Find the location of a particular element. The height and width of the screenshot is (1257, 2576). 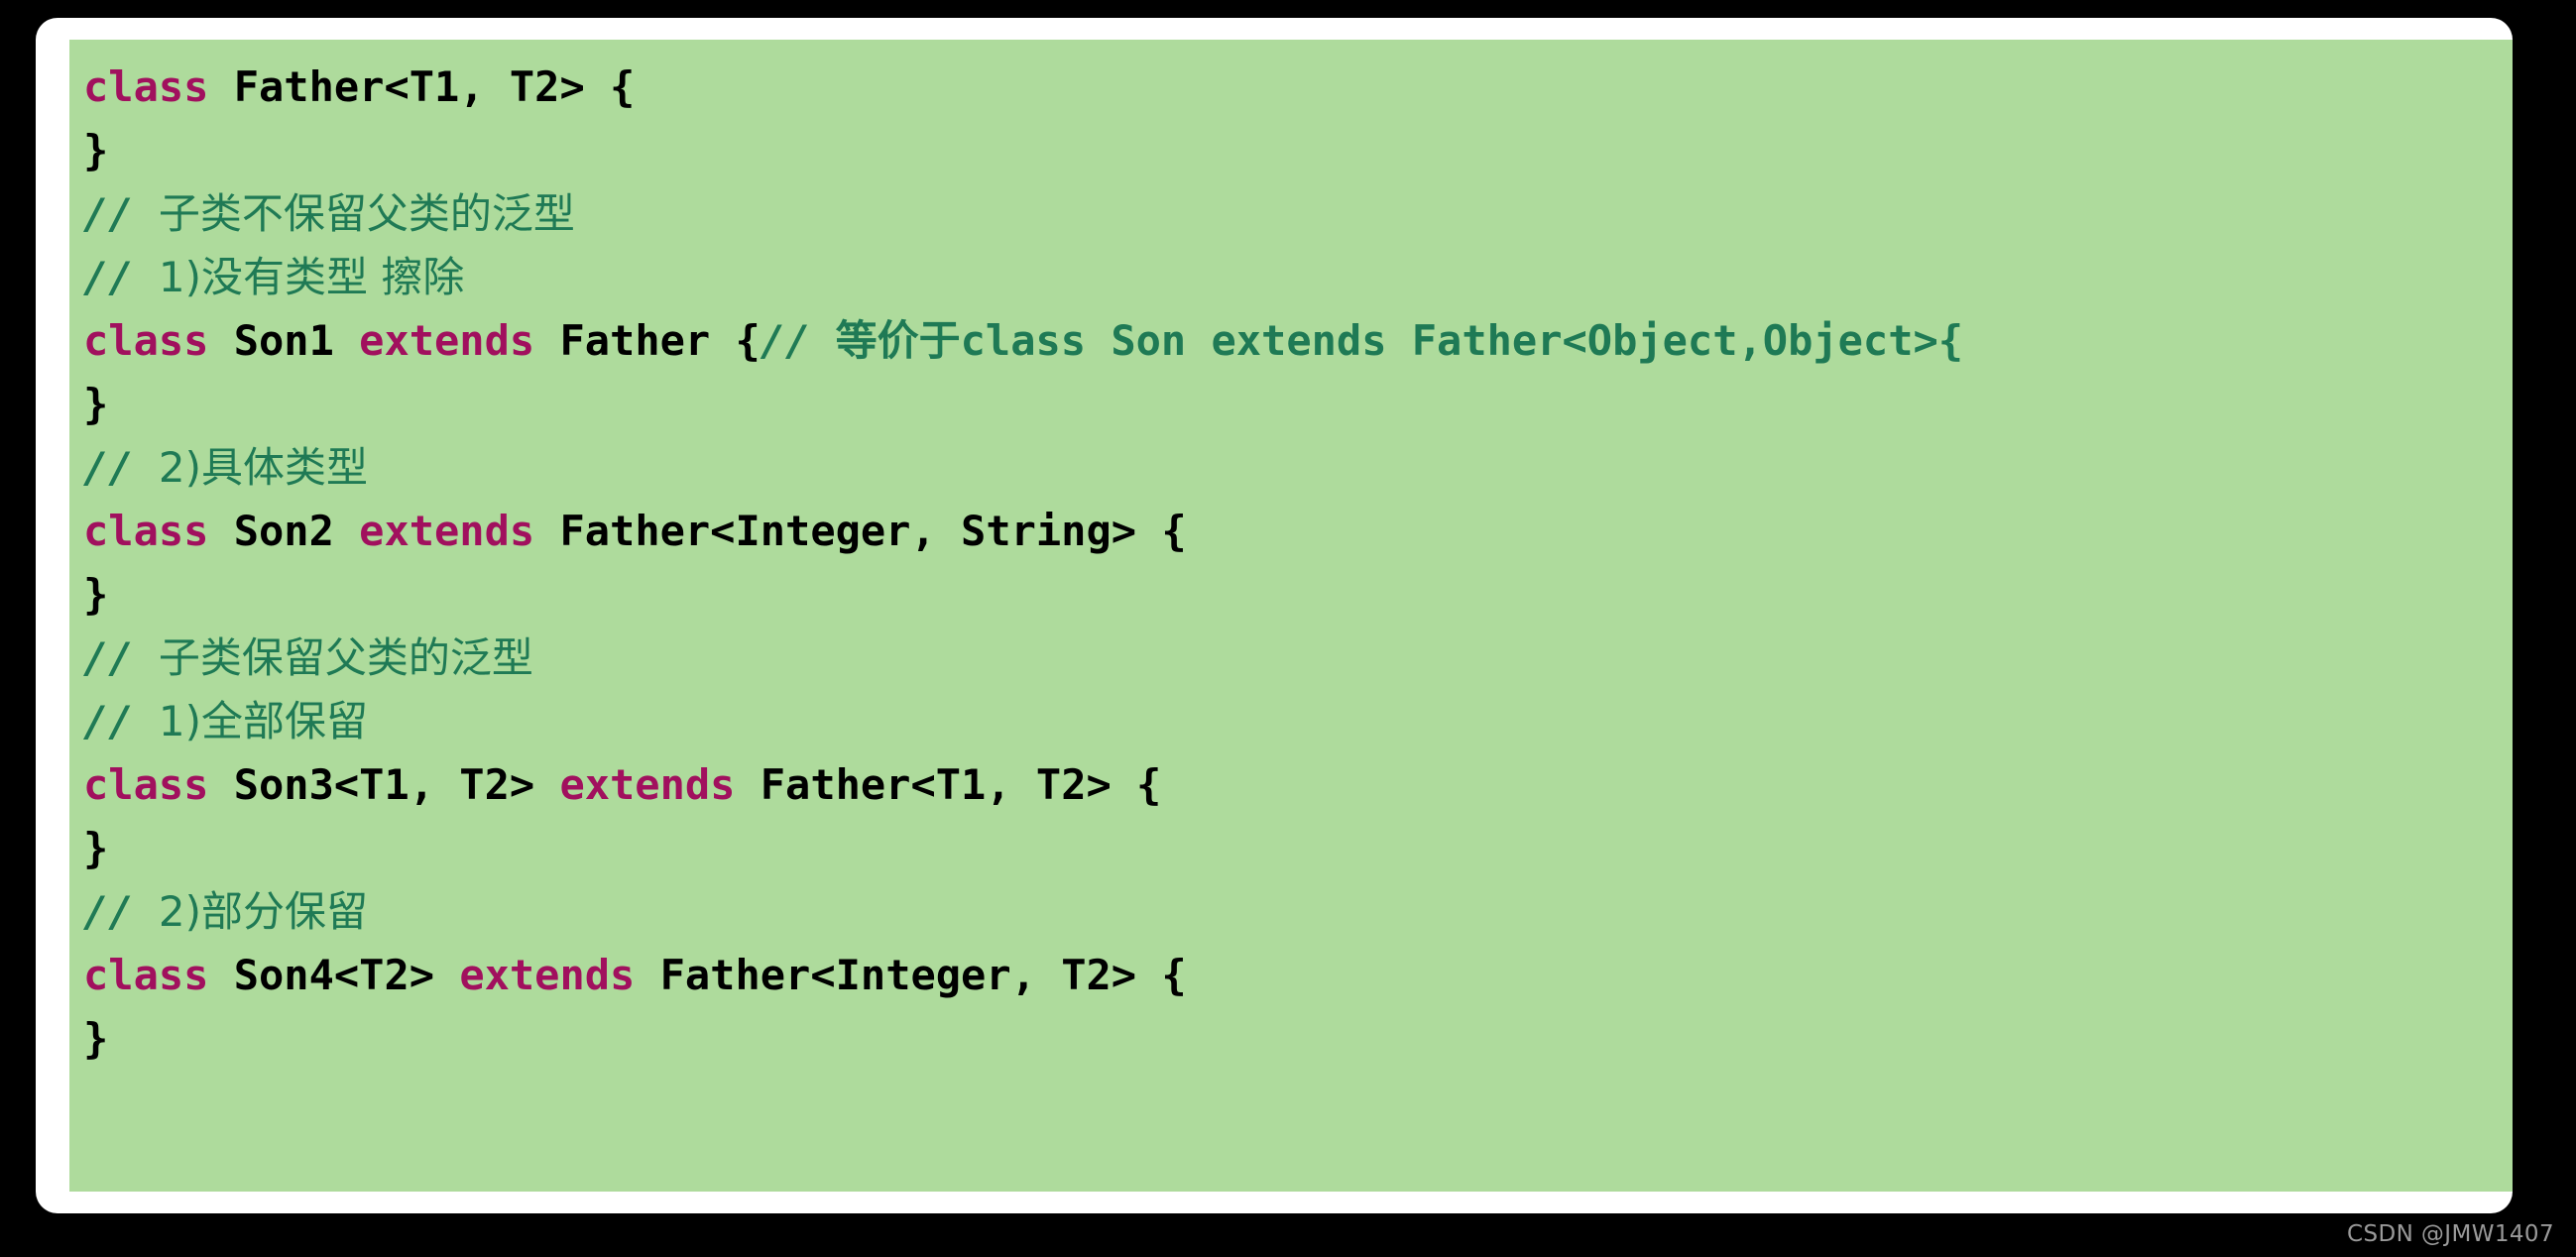

code-line: // 1)全部保留 is located at coordinates (1291, 722).